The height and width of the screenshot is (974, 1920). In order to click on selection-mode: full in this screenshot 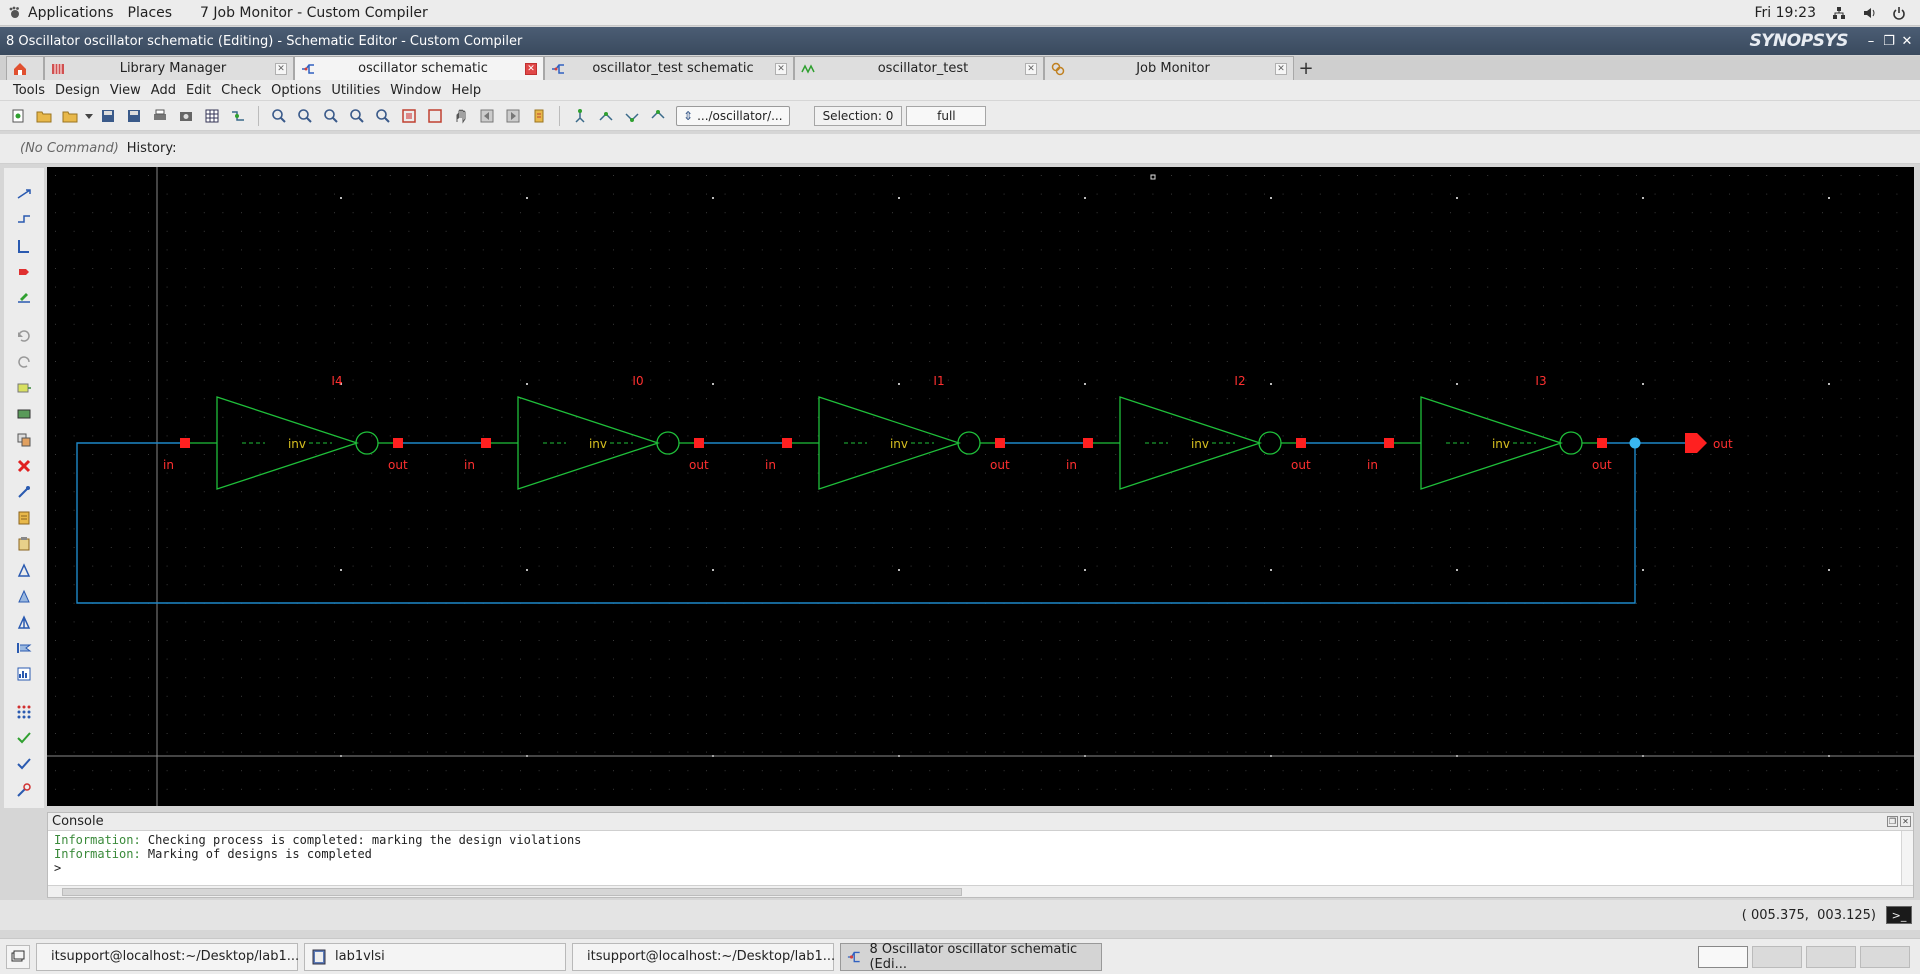, I will do `click(946, 115)`.